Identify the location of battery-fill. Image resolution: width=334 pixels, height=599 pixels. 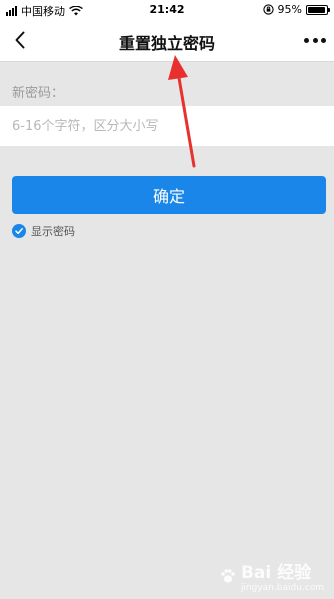
(317, 9).